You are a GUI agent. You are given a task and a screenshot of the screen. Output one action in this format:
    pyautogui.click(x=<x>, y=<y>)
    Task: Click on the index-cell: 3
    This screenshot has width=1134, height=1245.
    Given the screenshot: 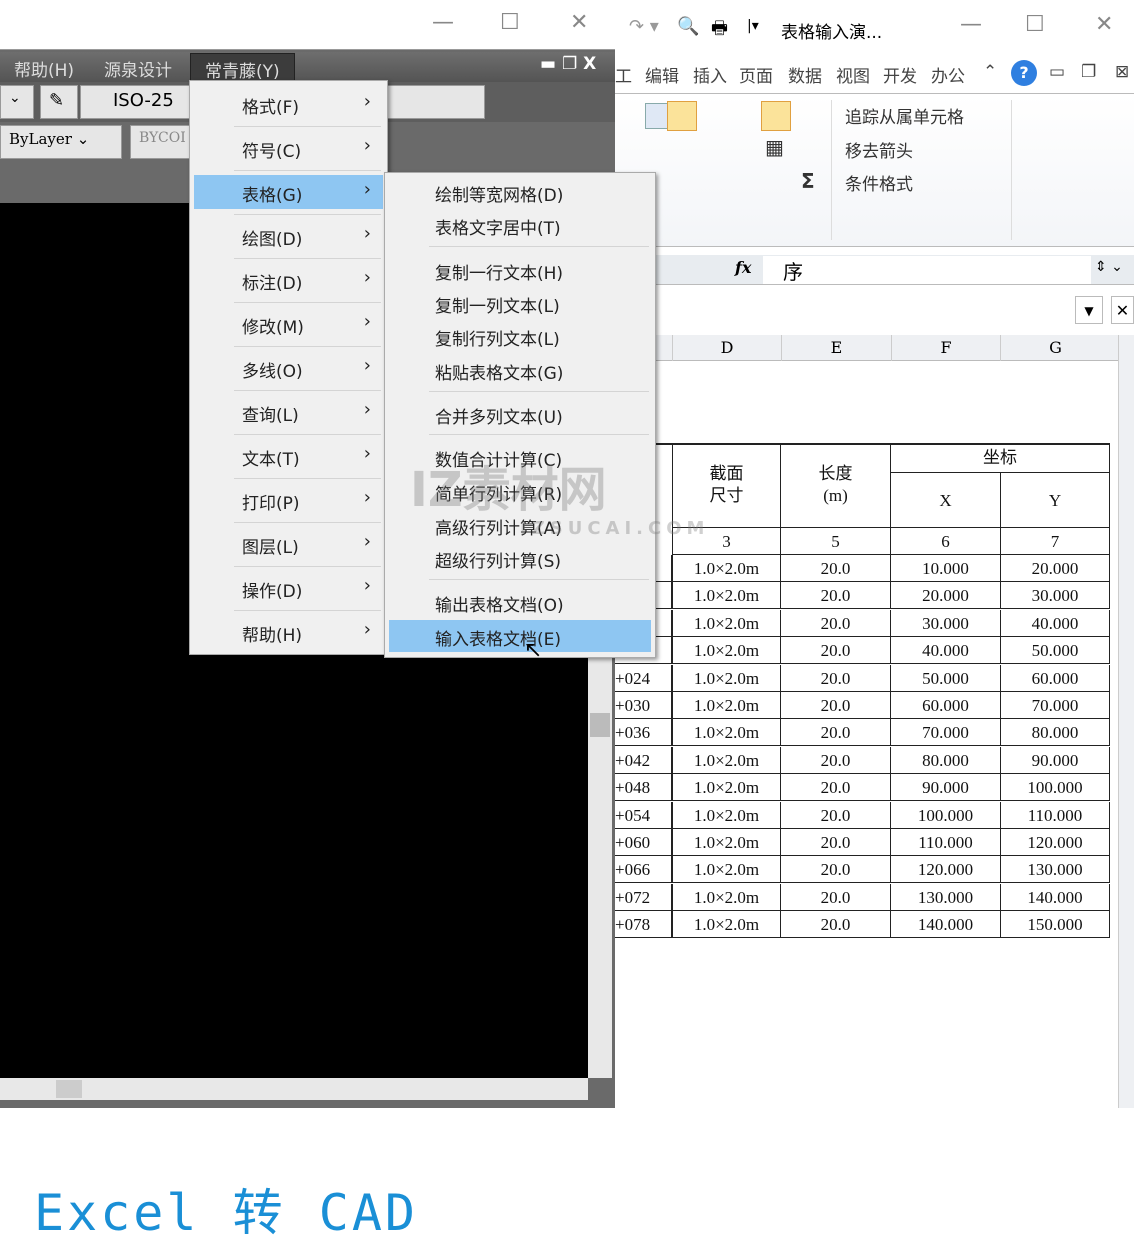 What is the action you would take?
    pyautogui.click(x=726, y=541)
    